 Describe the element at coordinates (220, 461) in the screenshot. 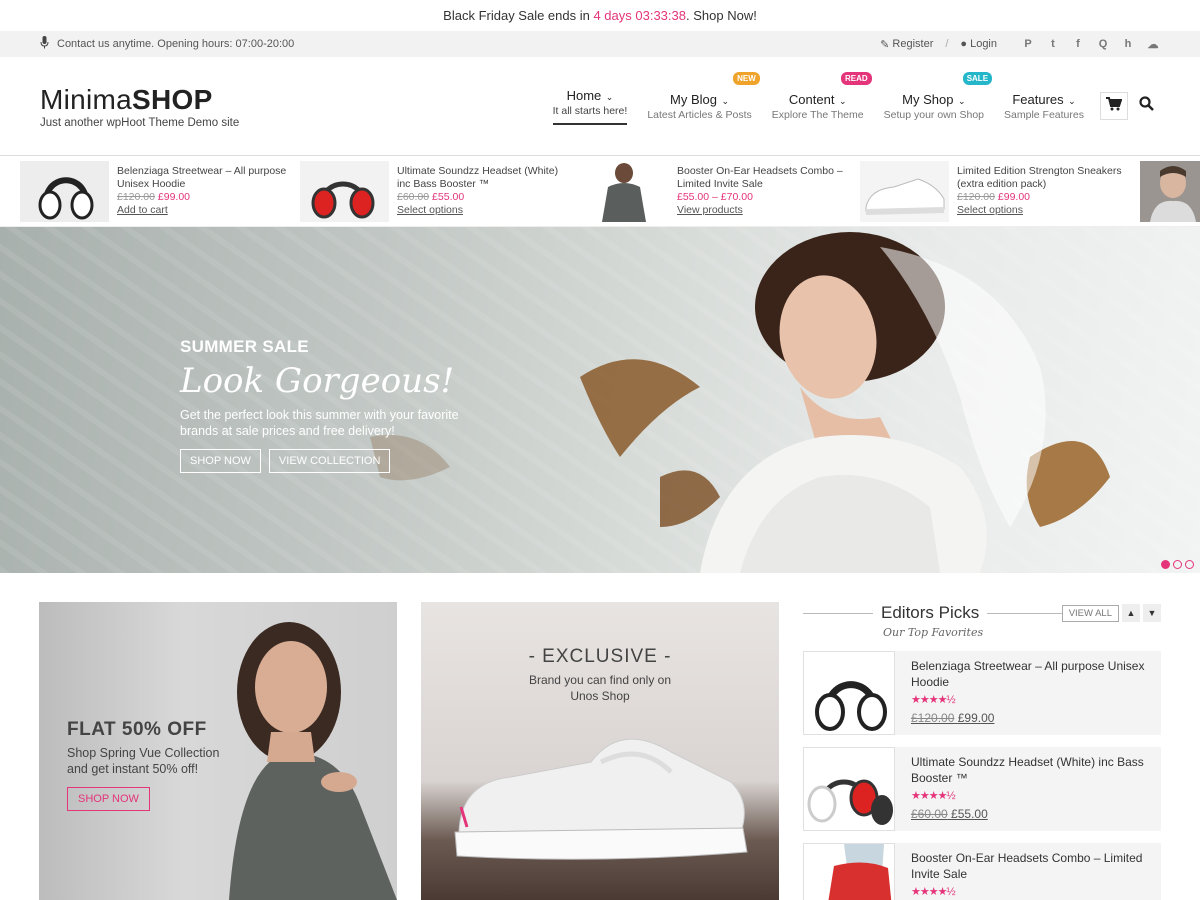

I see `shop-now-button: SHOP NOW` at that location.